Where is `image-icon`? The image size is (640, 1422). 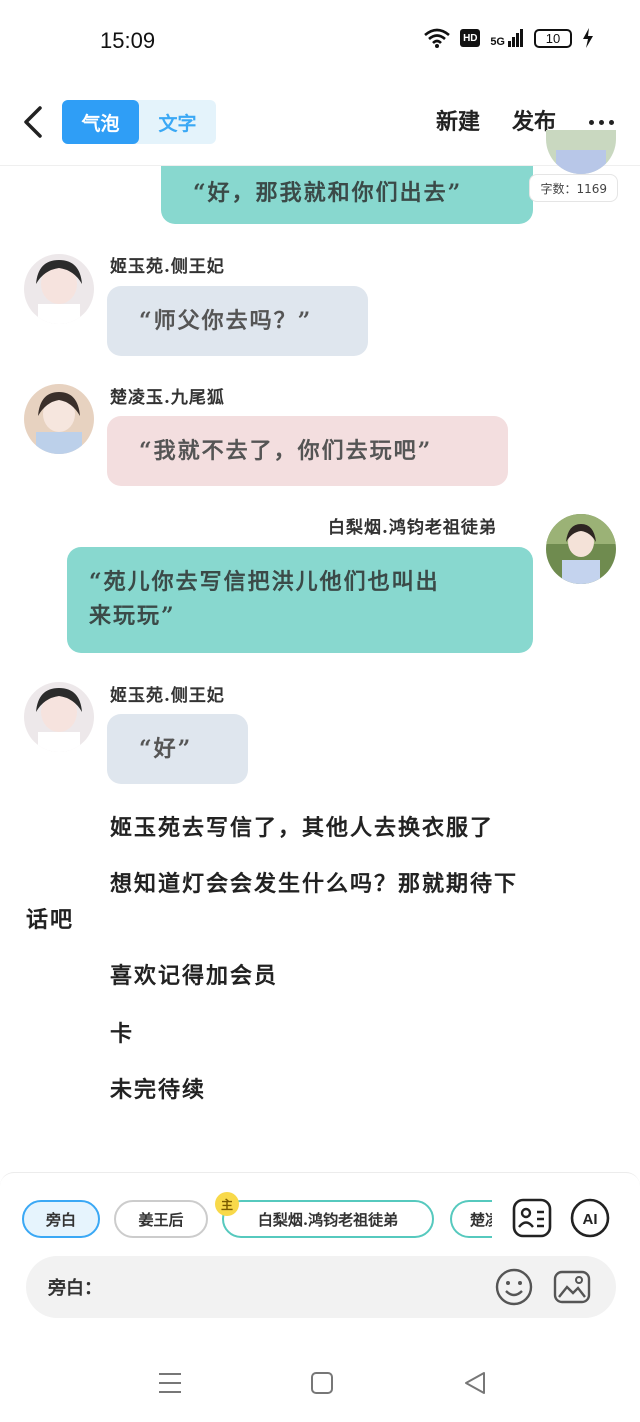
image-icon is located at coordinates (572, 1287).